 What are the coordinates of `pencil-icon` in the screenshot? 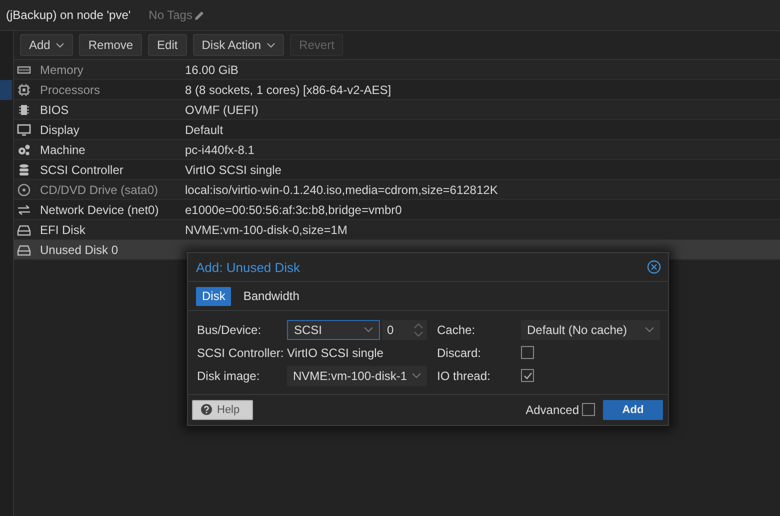 It's located at (200, 15).